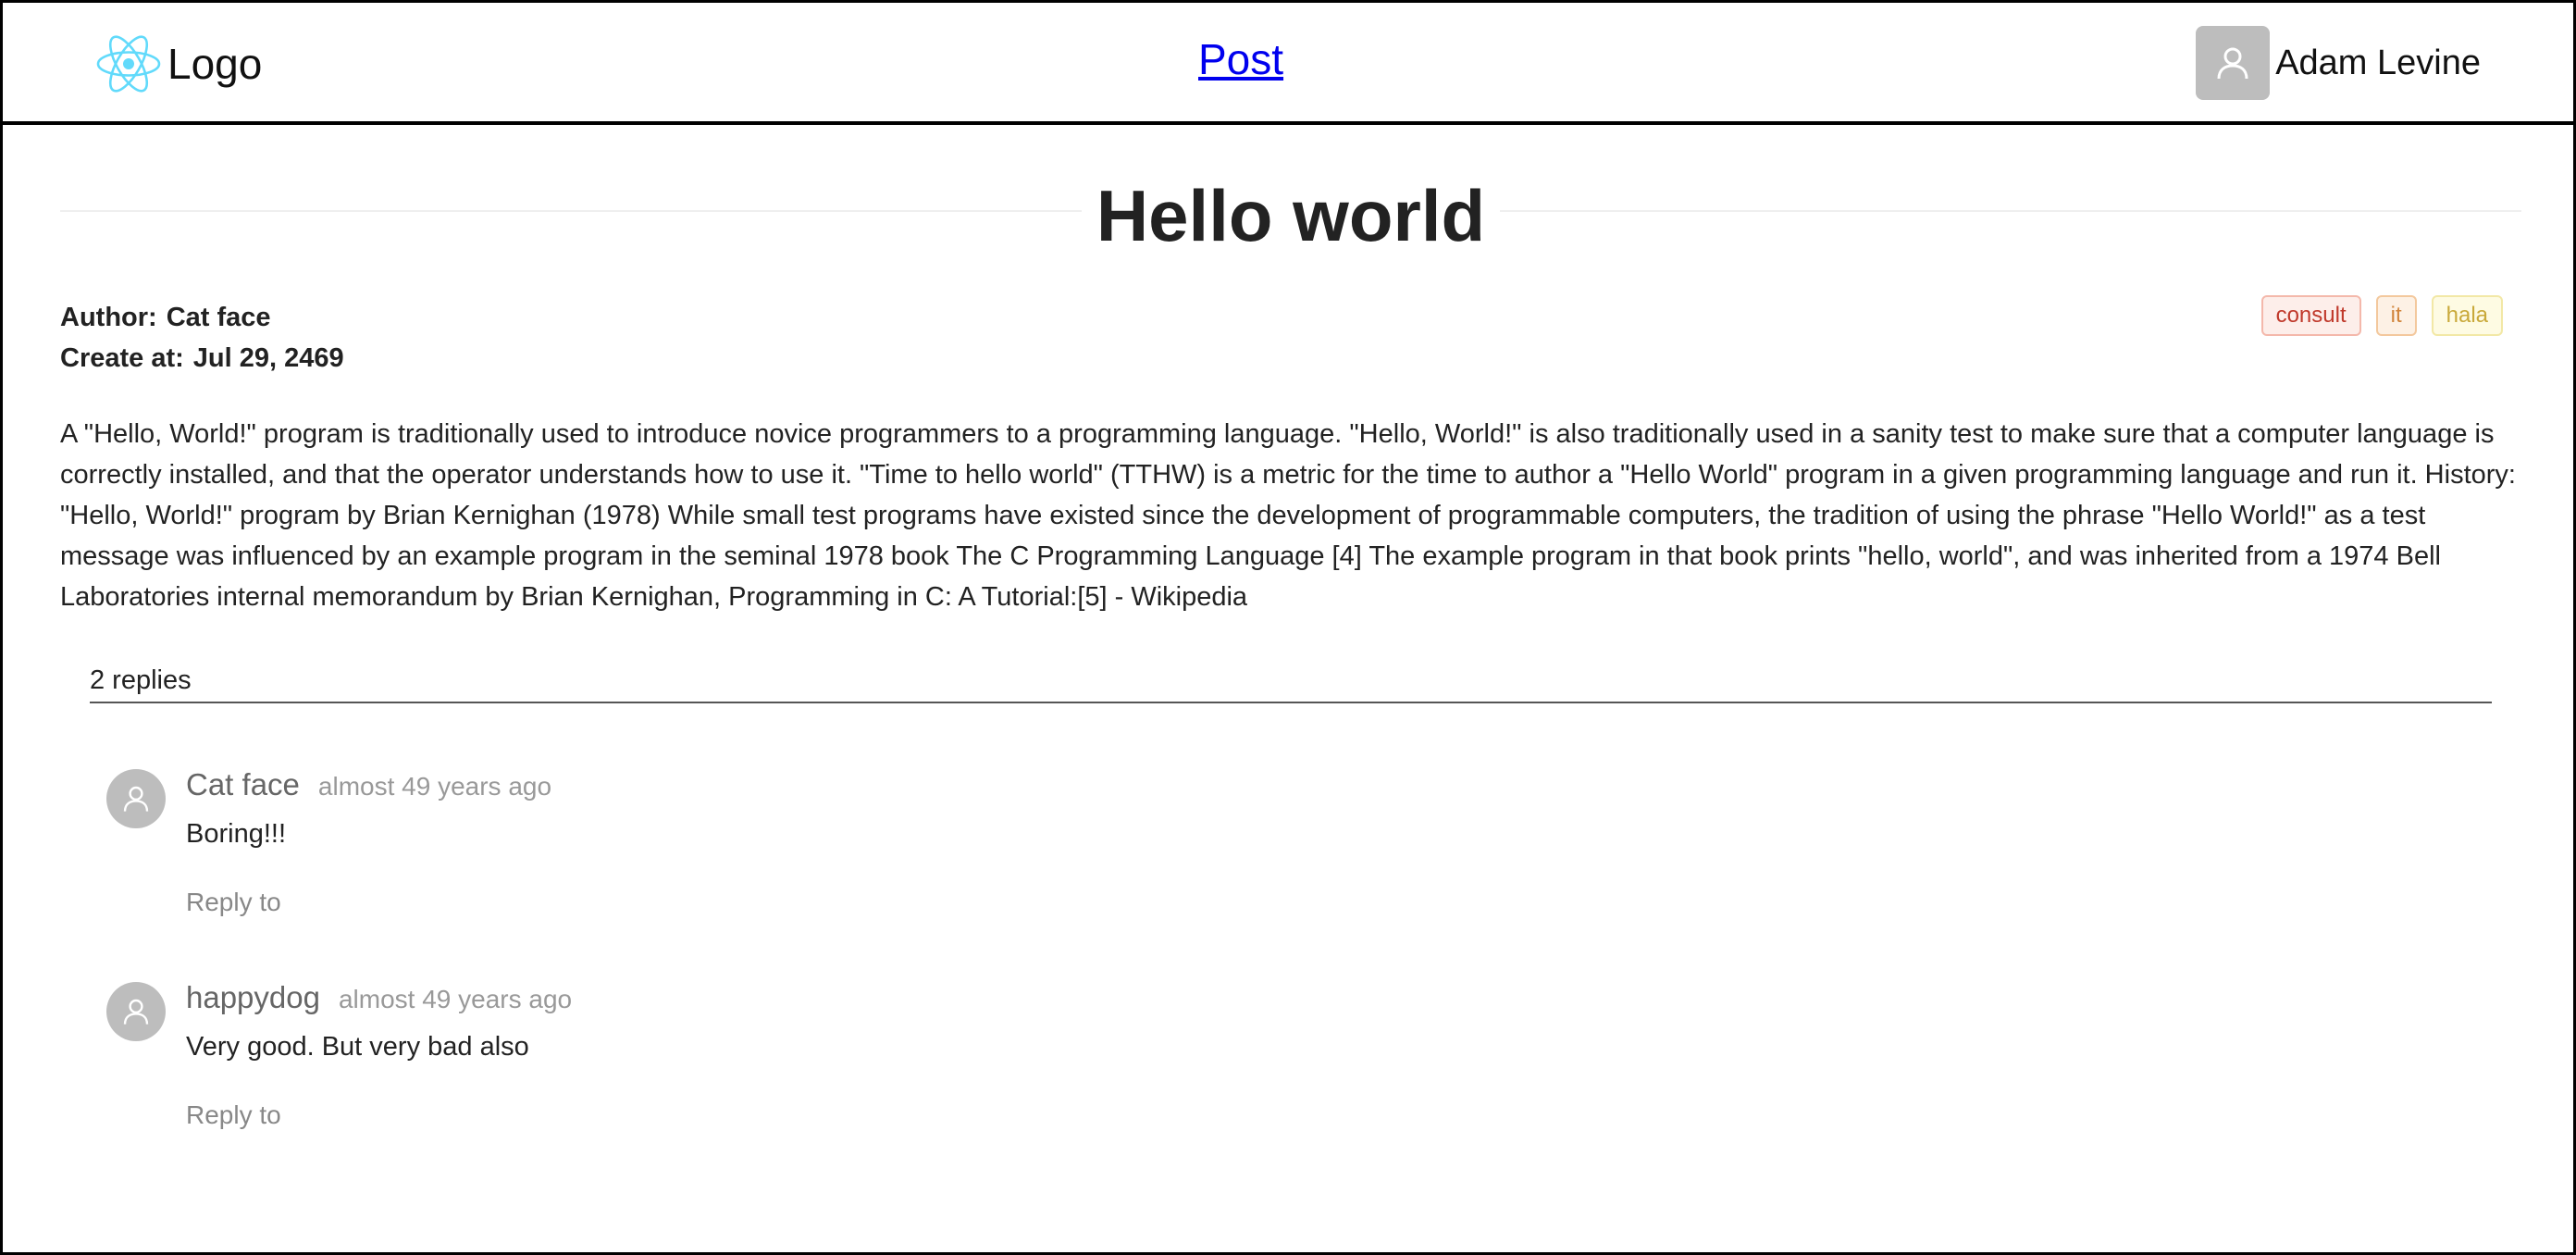 This screenshot has height=1255, width=2576. What do you see at coordinates (218, 317) in the screenshot?
I see `post-author: Cat face` at bounding box center [218, 317].